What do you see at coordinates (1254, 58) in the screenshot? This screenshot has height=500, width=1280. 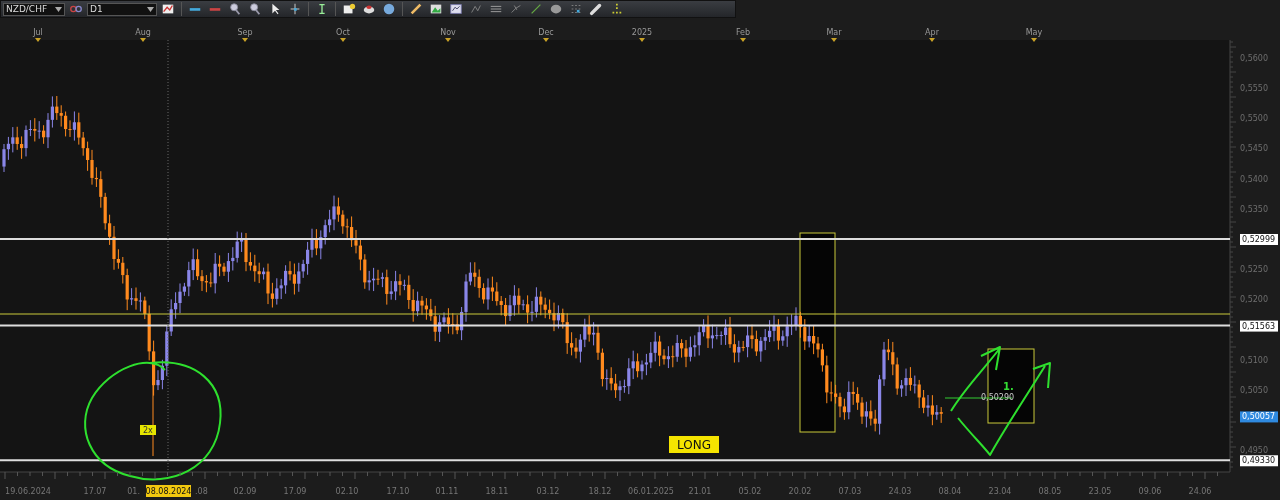 I see `price-label: 0,5600` at bounding box center [1254, 58].